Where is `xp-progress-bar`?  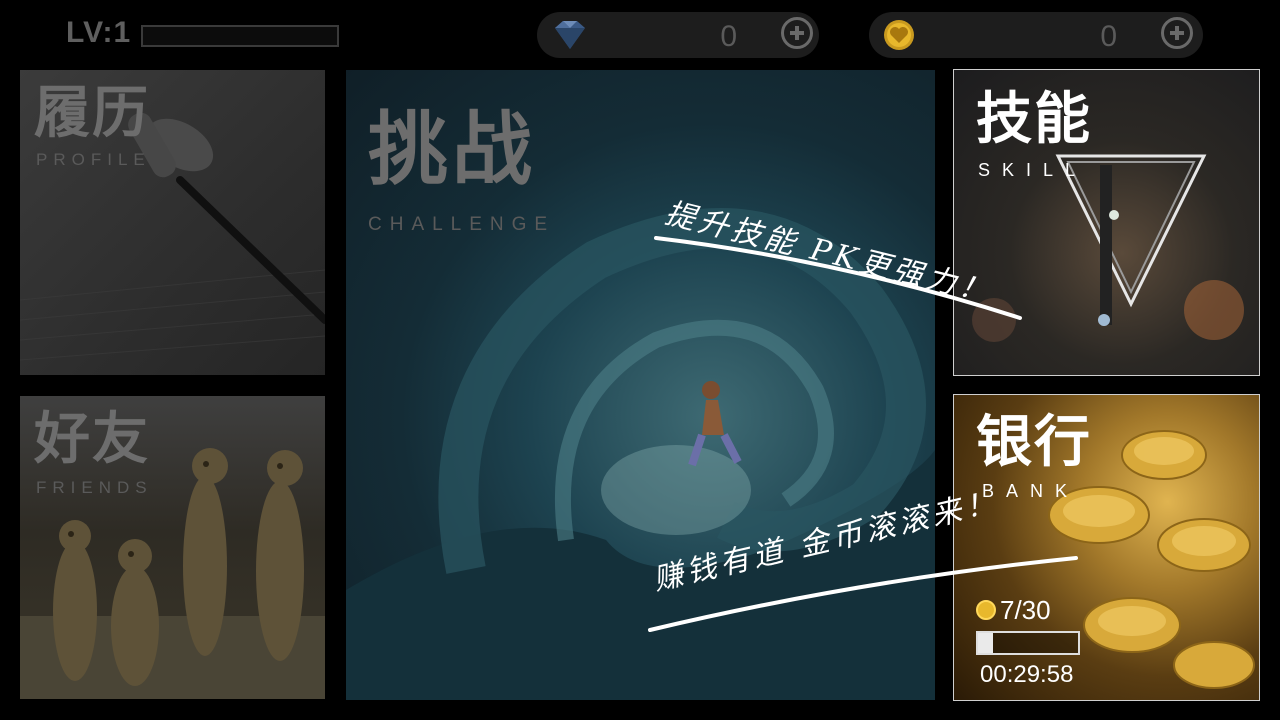
xp-progress-bar is located at coordinates (240, 36).